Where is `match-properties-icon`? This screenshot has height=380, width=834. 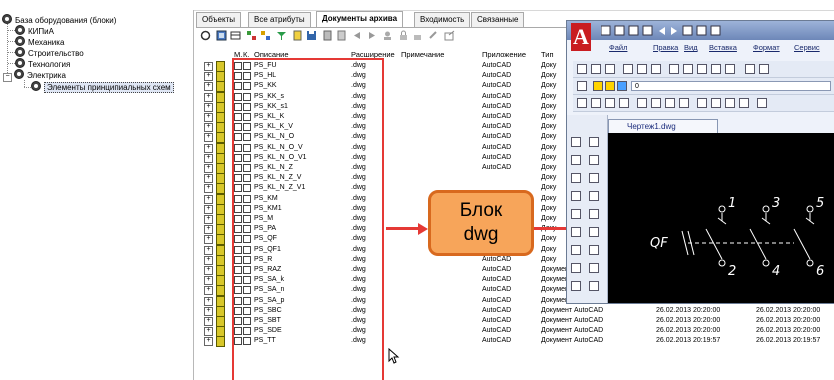
match-properties-icon is located at coordinates (716, 69).